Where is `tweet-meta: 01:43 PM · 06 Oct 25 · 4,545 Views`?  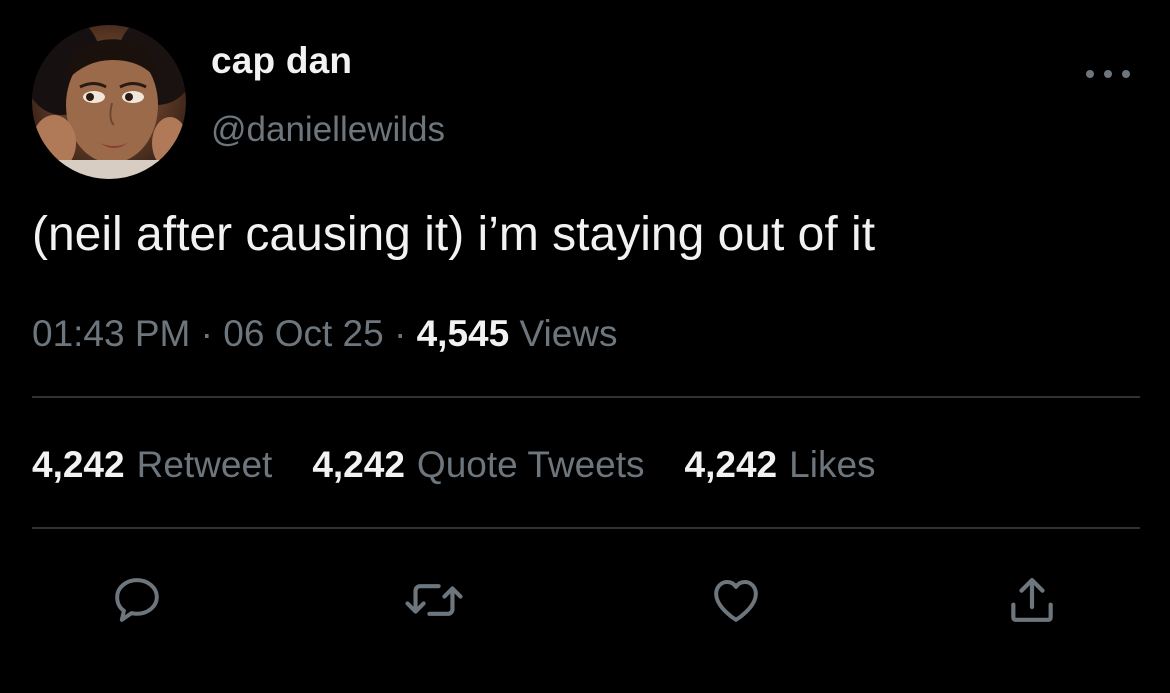 tweet-meta: 01:43 PM · 06 Oct 25 · 4,545 Views is located at coordinates (325, 334).